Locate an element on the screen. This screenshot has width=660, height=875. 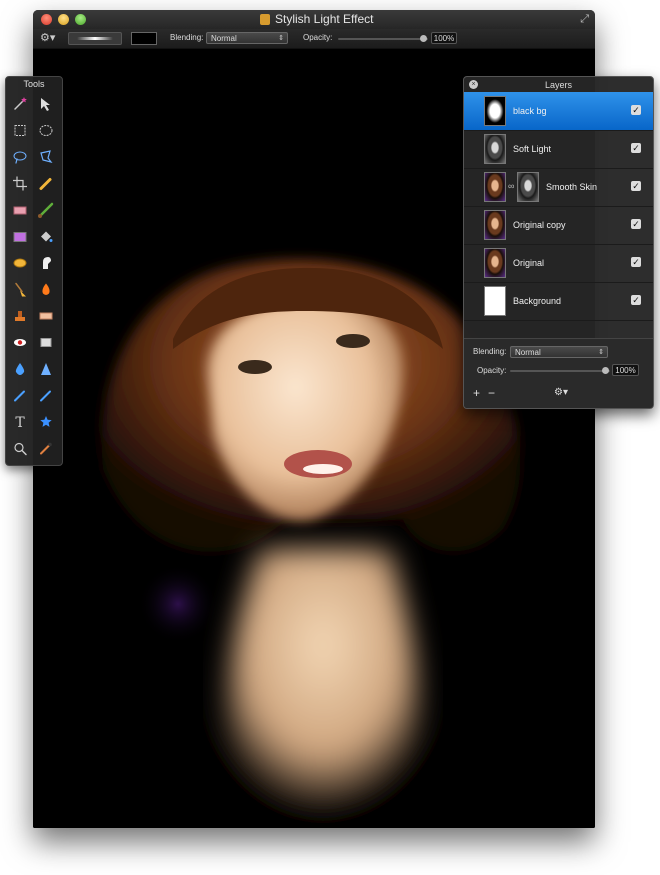
rectangle-select-icon is located at coordinates (20, 131).